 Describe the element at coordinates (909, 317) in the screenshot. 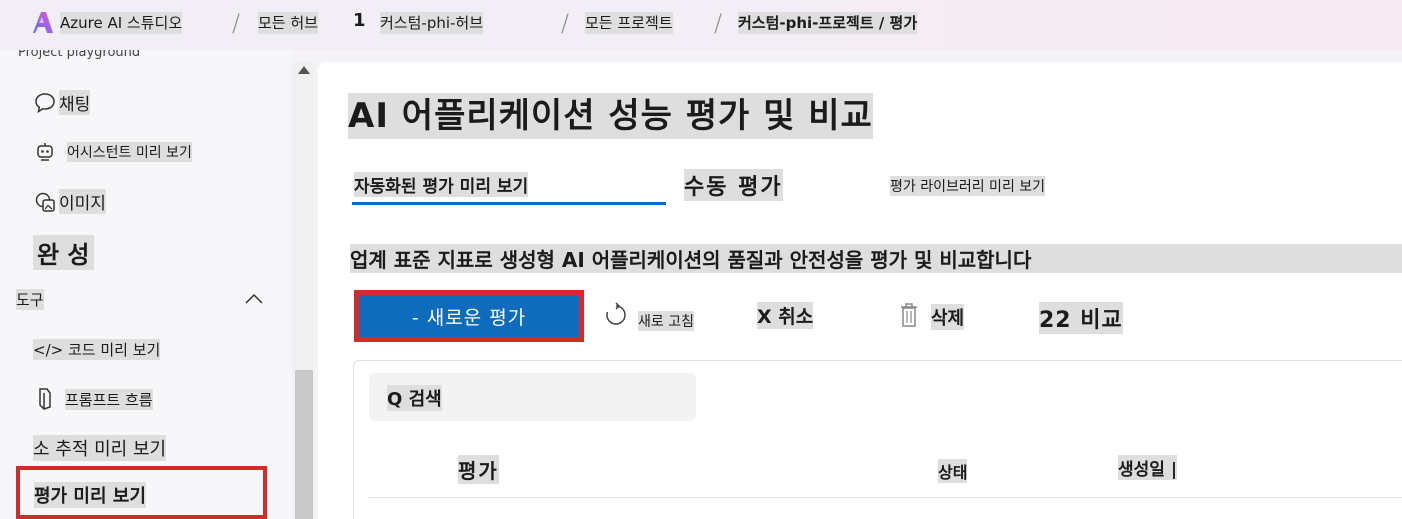

I see `trash-icon` at that location.